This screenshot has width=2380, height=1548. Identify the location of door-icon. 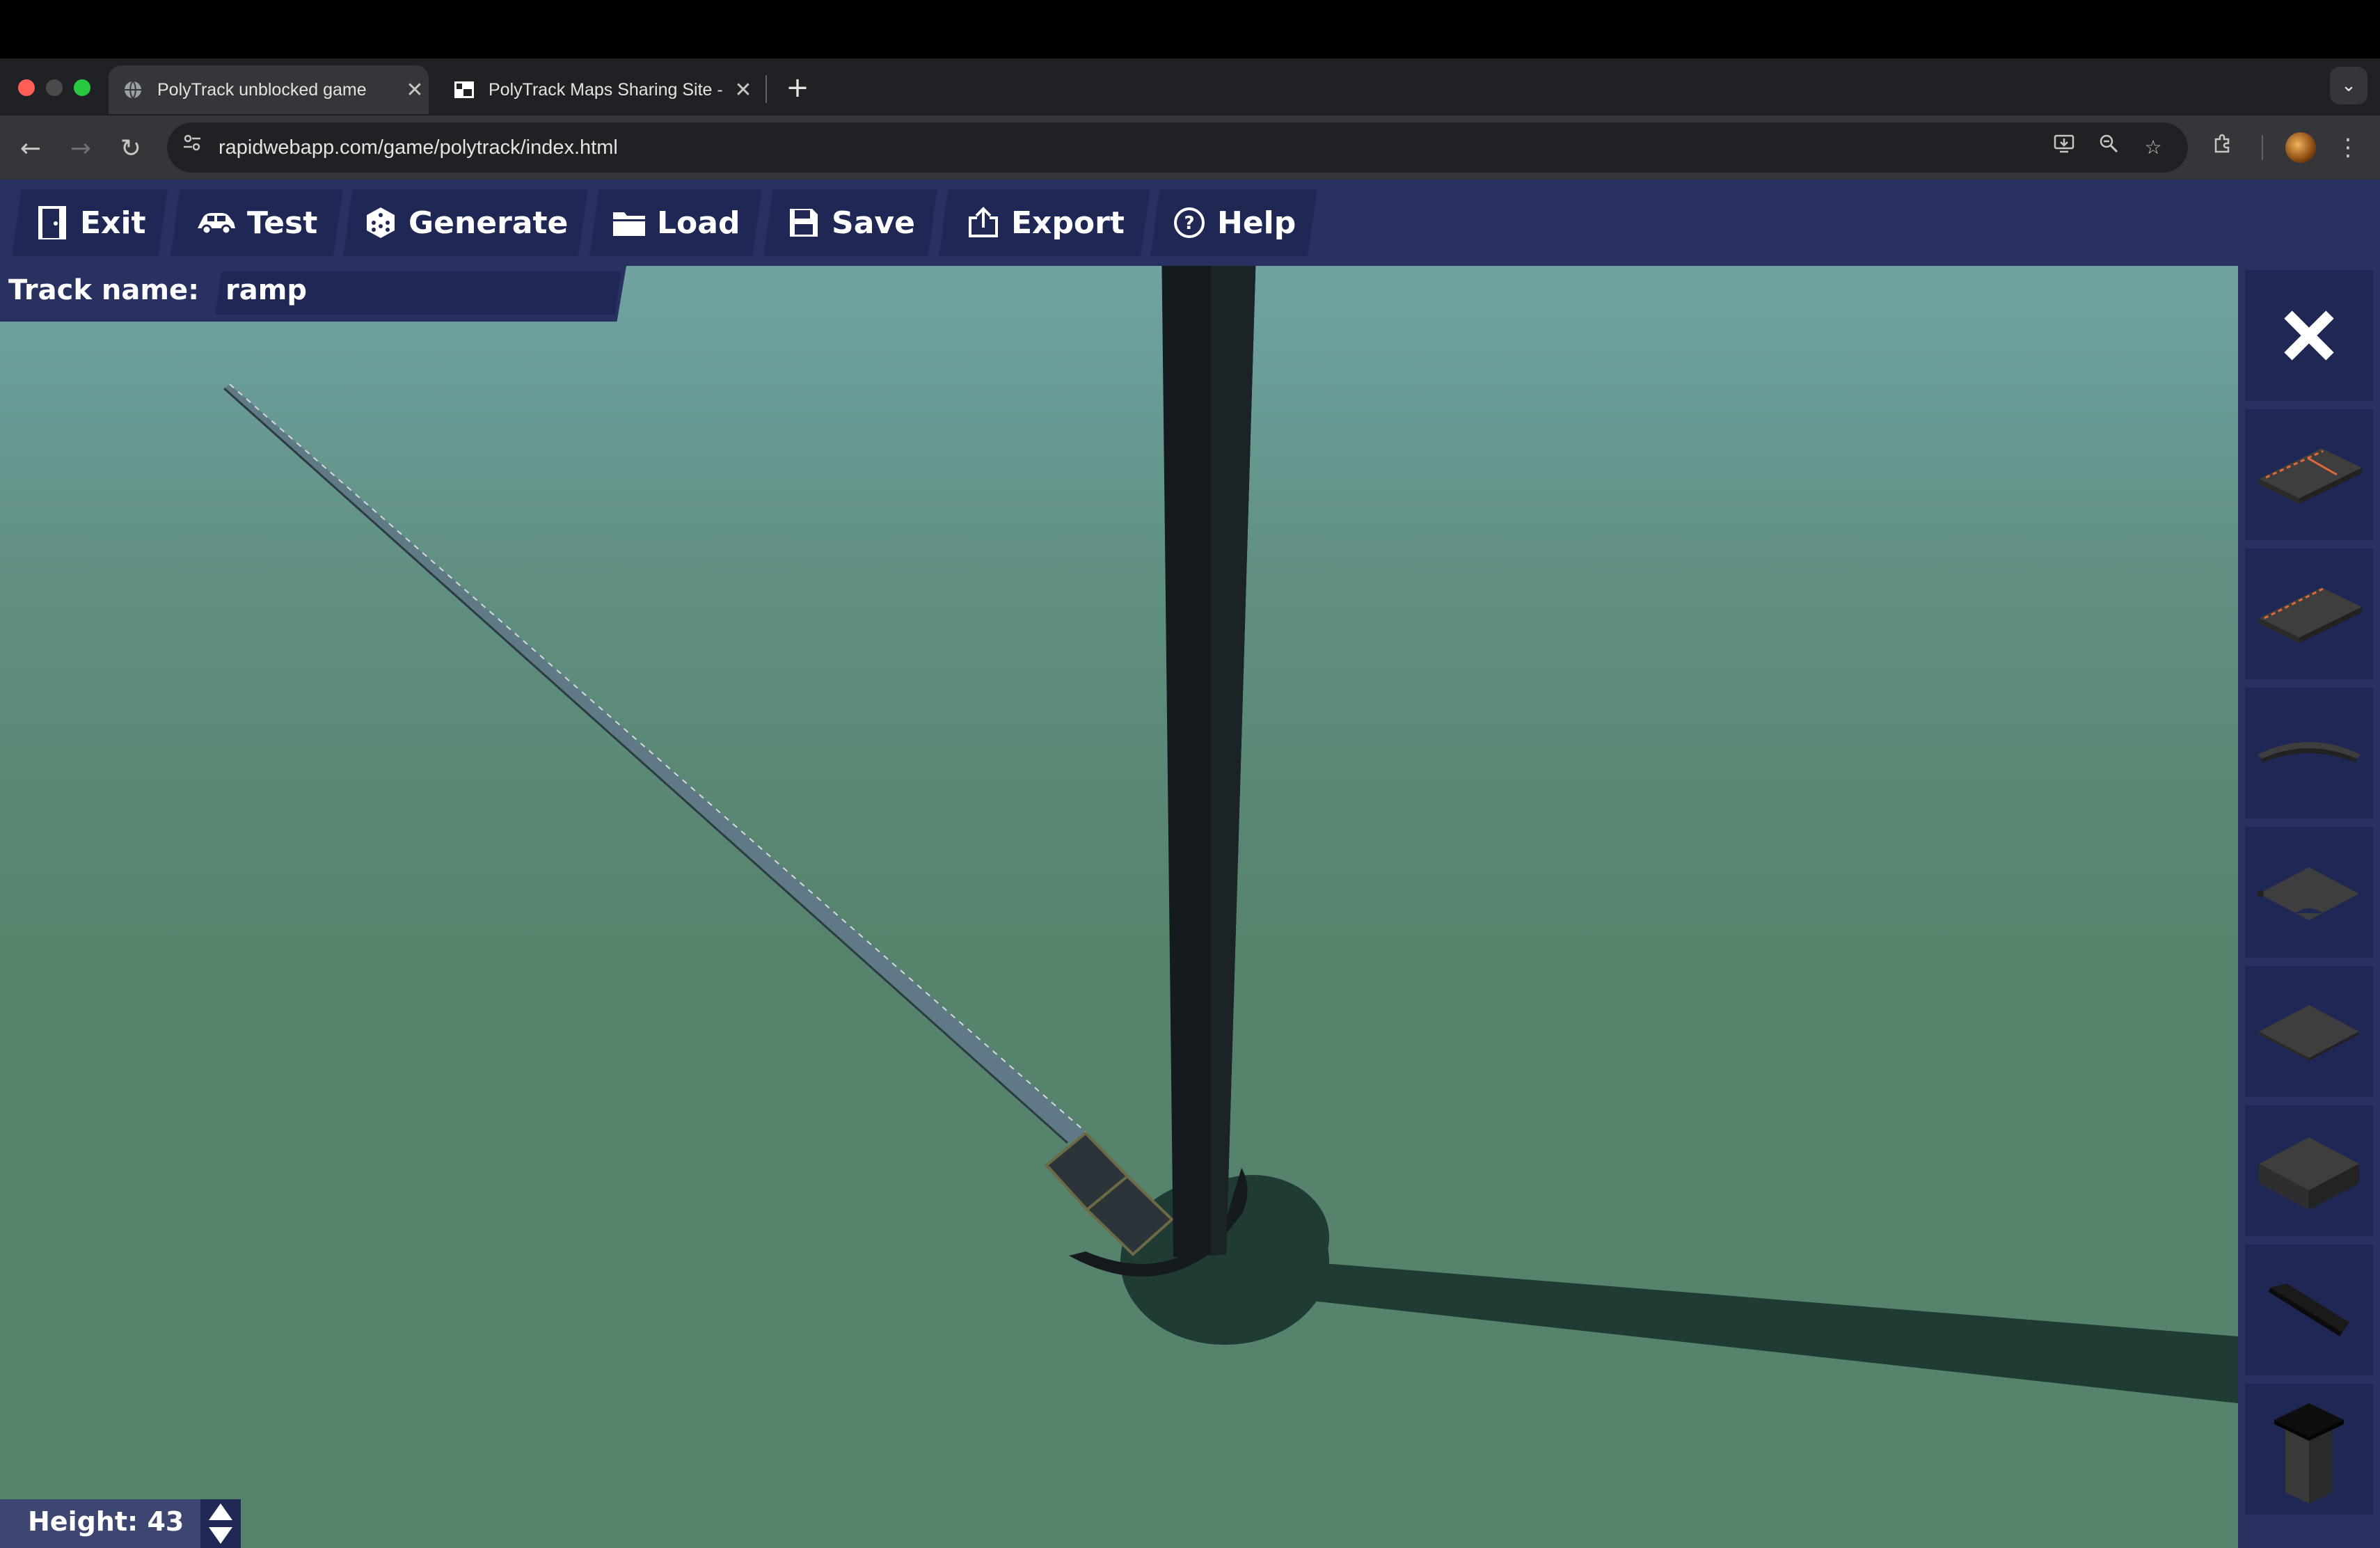
(52, 223).